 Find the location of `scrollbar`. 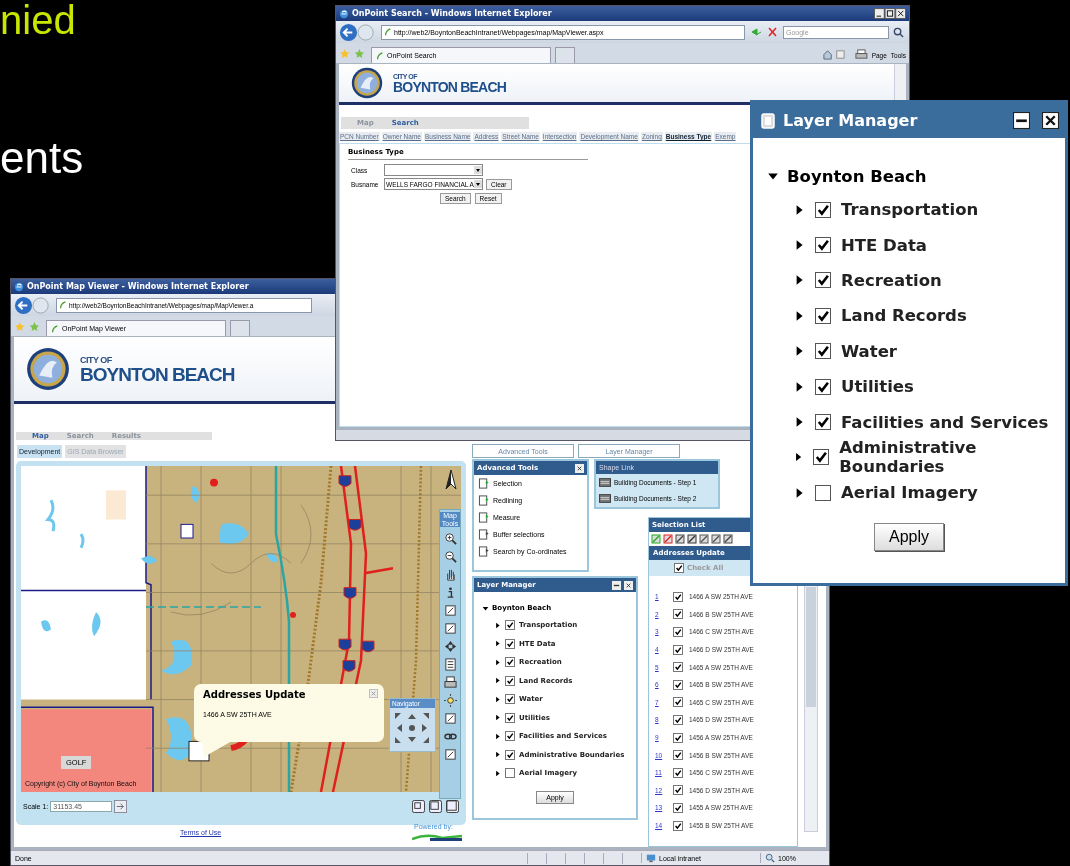

scrollbar is located at coordinates (811, 708).